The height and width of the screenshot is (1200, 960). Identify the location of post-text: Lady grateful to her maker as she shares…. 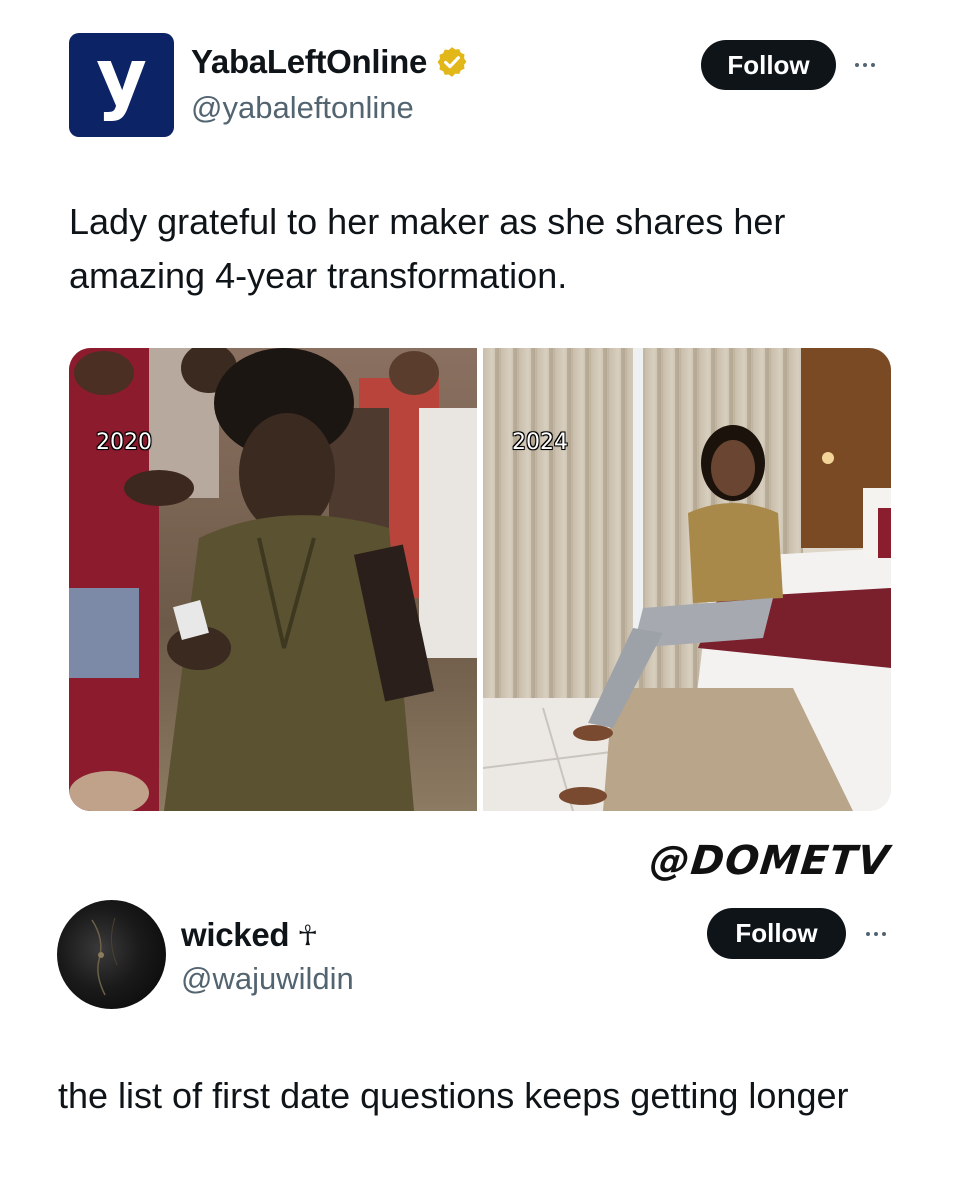
(427, 248).